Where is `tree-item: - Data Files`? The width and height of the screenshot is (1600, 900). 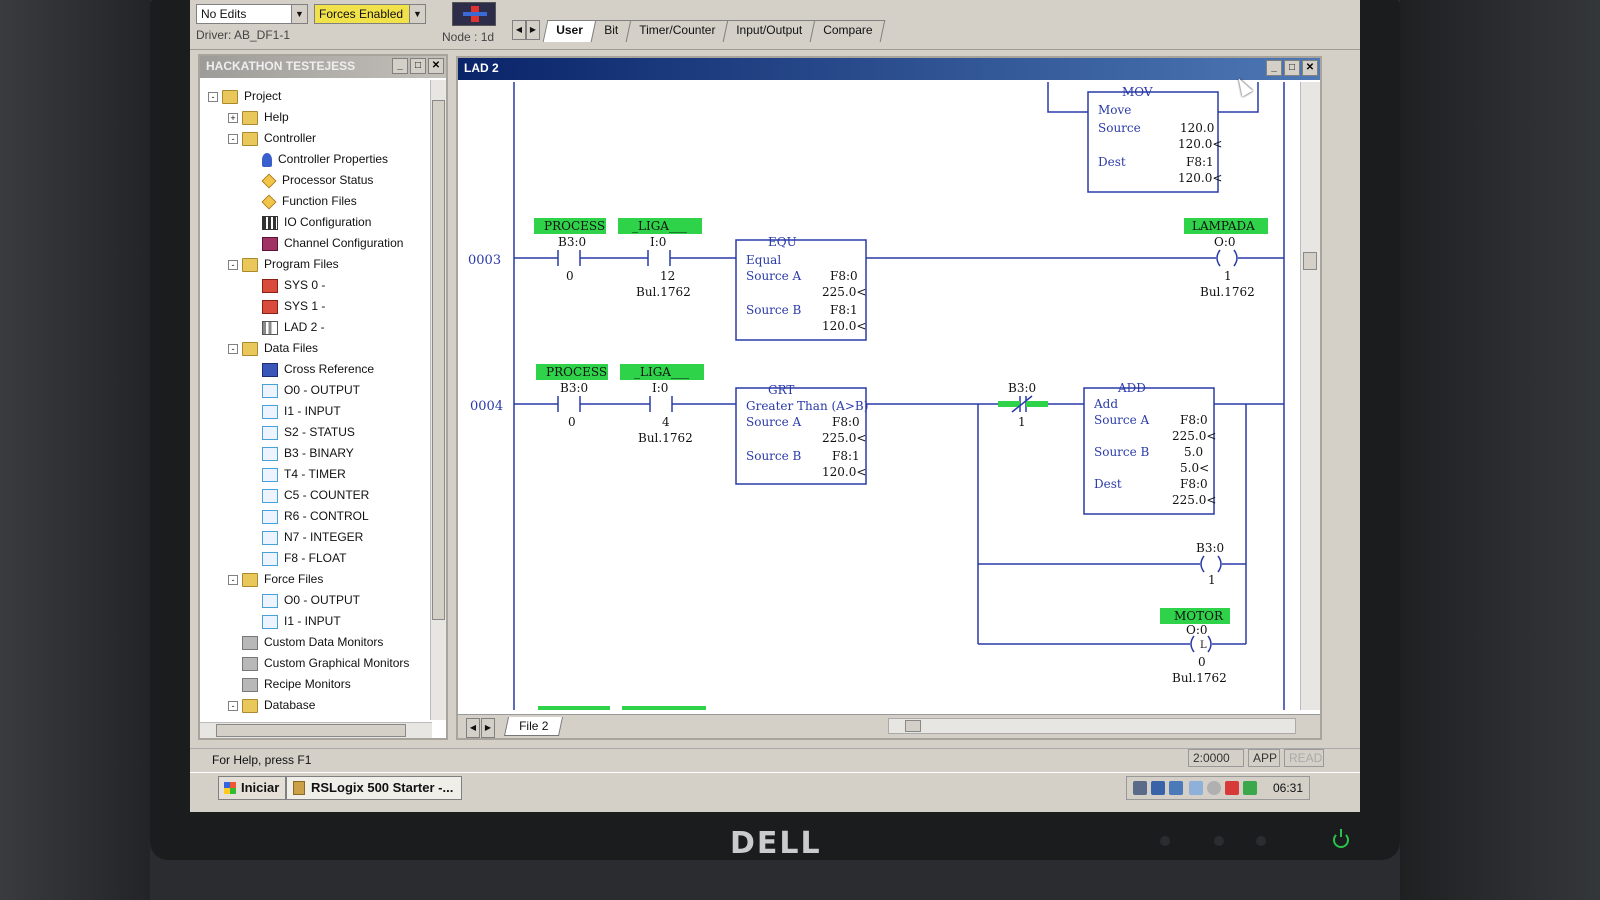
tree-item: - Data Files is located at coordinates (316, 348).